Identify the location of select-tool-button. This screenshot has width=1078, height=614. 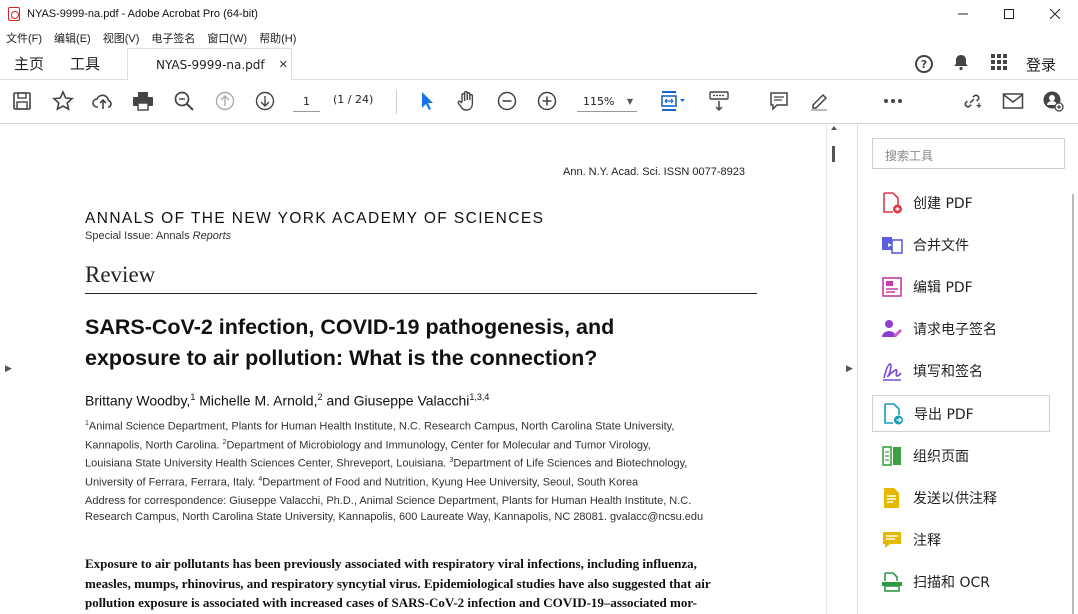
(427, 101).